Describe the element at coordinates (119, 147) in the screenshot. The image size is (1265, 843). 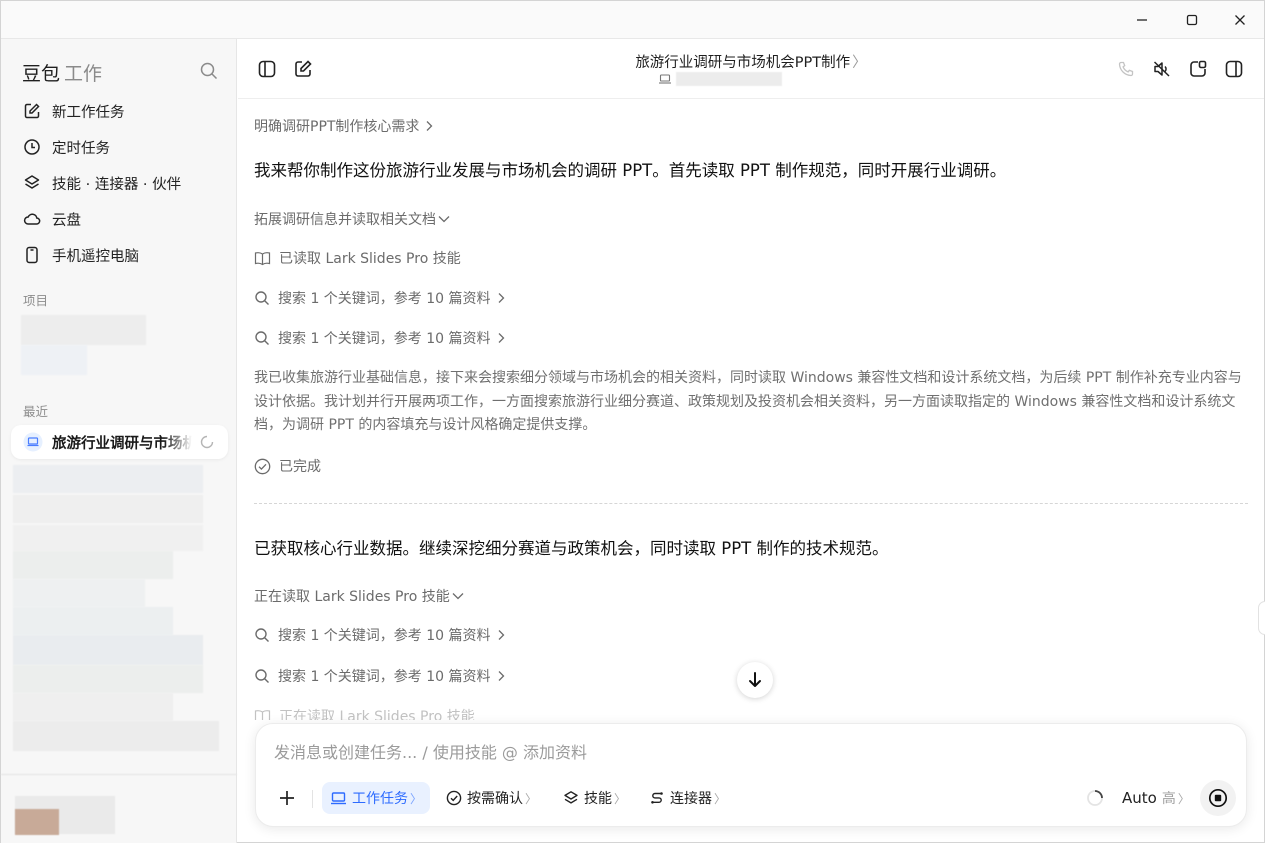
I see `sidebar-item-scheduled: 定时任务` at that location.